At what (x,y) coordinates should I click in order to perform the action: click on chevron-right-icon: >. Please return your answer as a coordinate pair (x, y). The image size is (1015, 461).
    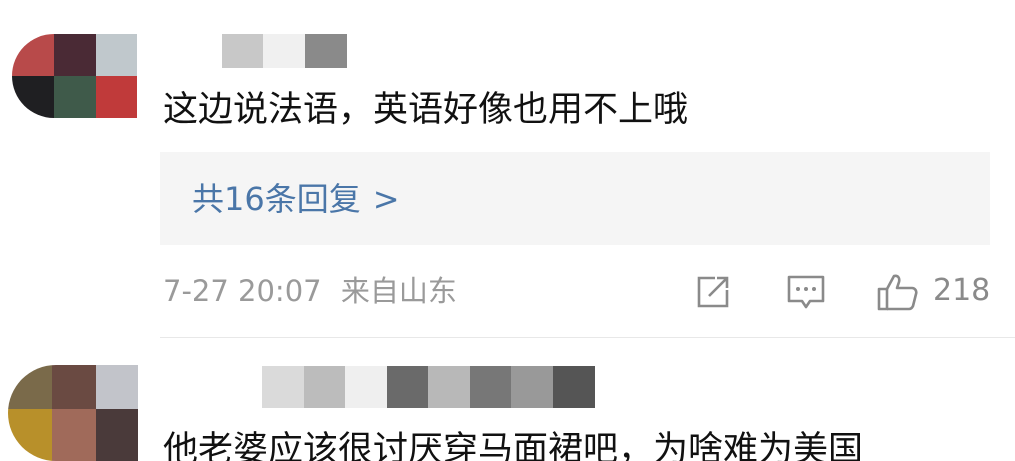
    Looking at the image, I should click on (386, 199).